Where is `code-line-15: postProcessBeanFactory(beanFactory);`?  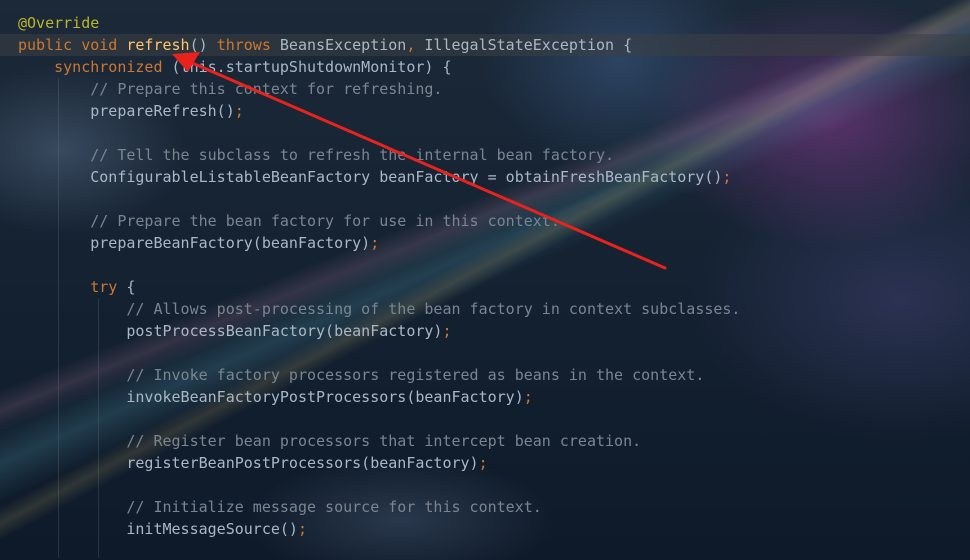 code-line-15: postProcessBeanFactory(beanFactory); is located at coordinates (379, 331).